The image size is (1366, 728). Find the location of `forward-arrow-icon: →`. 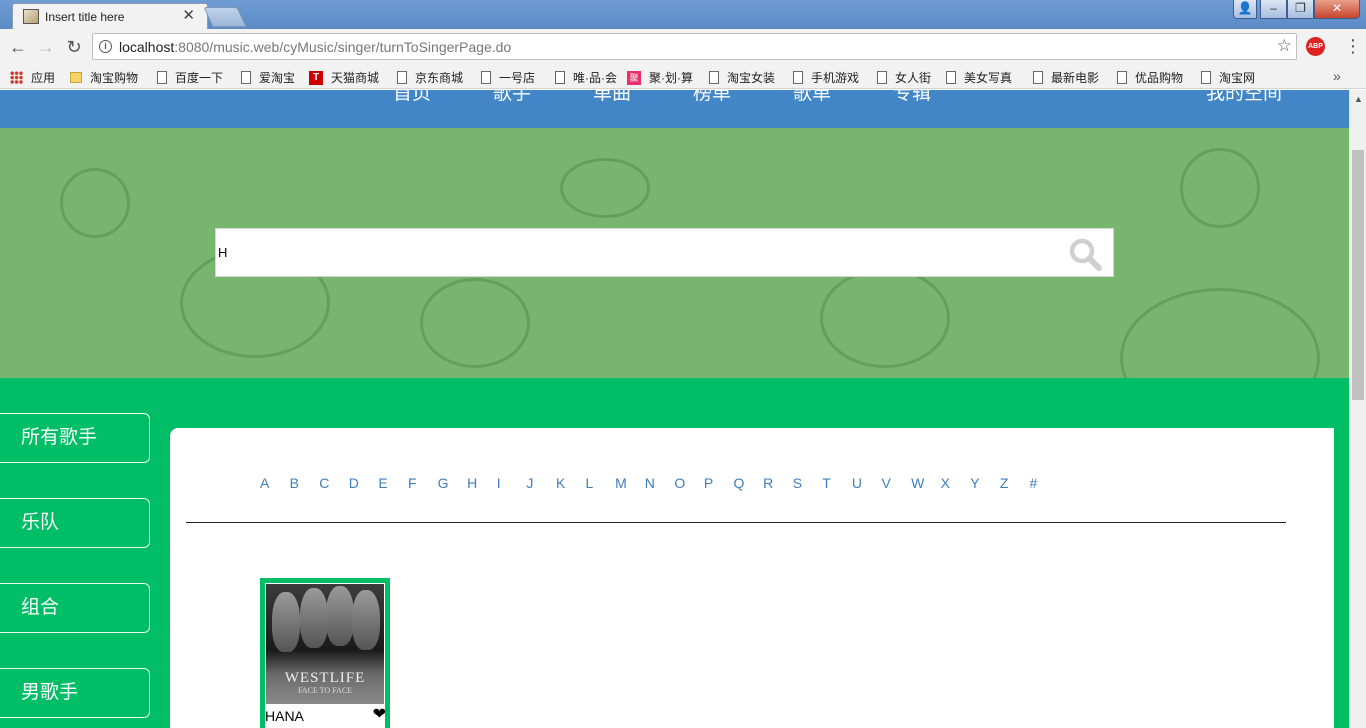

forward-arrow-icon: → is located at coordinates (46, 47).